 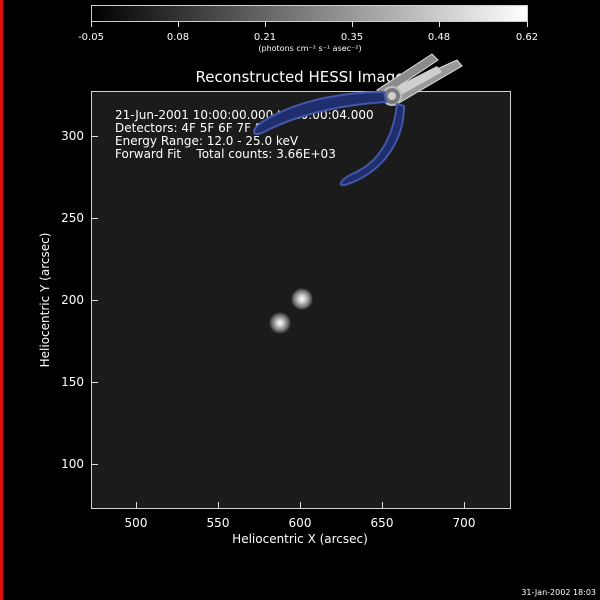 What do you see at coordinates (382, 523) in the screenshot?
I see `x-tick-label: 650` at bounding box center [382, 523].